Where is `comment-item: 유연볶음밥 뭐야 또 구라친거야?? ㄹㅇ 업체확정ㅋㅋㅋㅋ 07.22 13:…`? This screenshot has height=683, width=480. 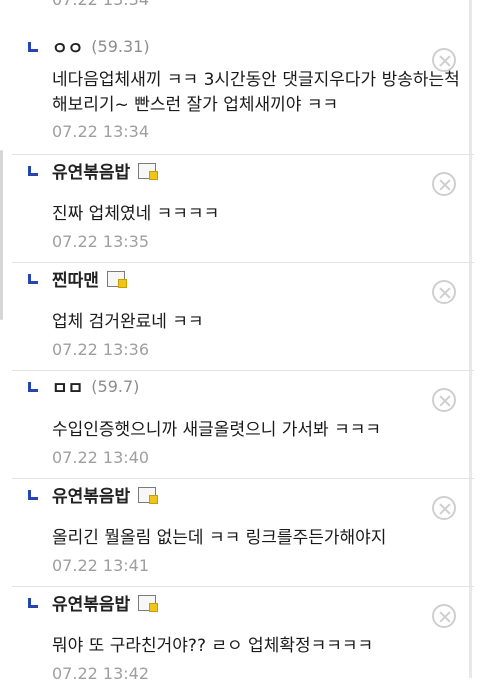
comment-item: 유연볶음밥 뭐야 또 구라친거야?? ㄹㅇ 업체확정ㅋㅋㅋㅋ 07.22 13:… is located at coordinates (243, 636).